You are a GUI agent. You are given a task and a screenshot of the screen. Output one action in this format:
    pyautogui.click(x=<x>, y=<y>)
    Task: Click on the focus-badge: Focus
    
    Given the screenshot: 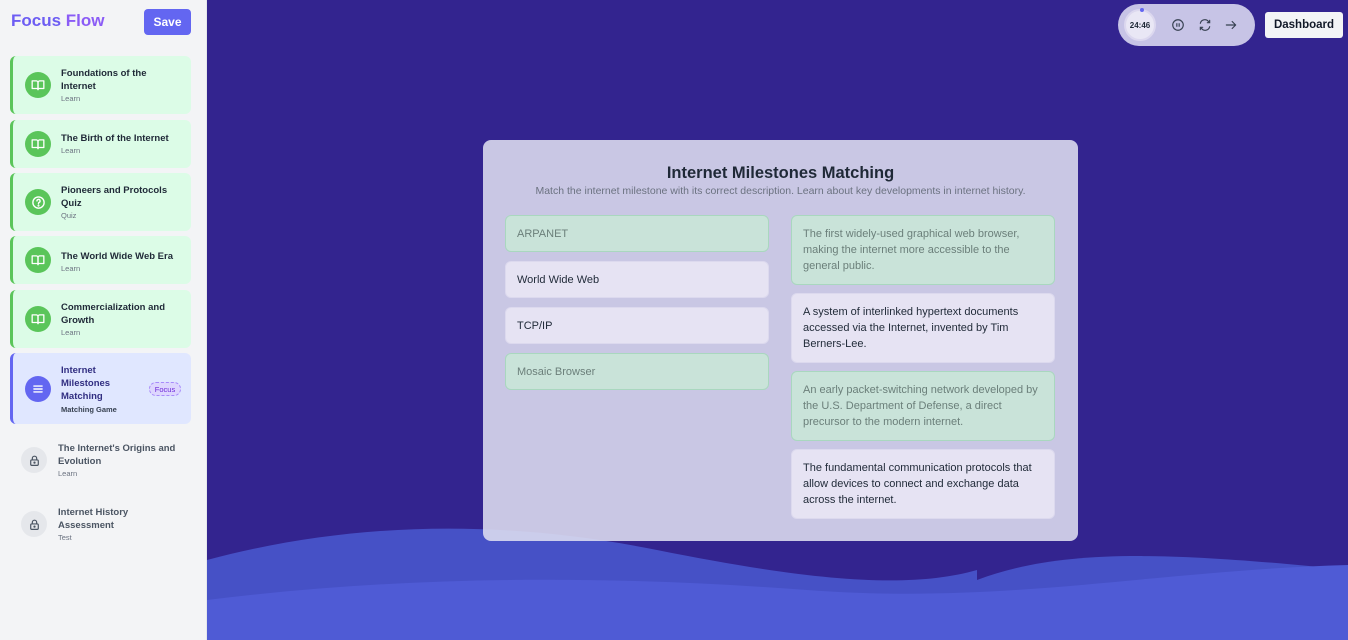 What is the action you would take?
    pyautogui.click(x=165, y=389)
    